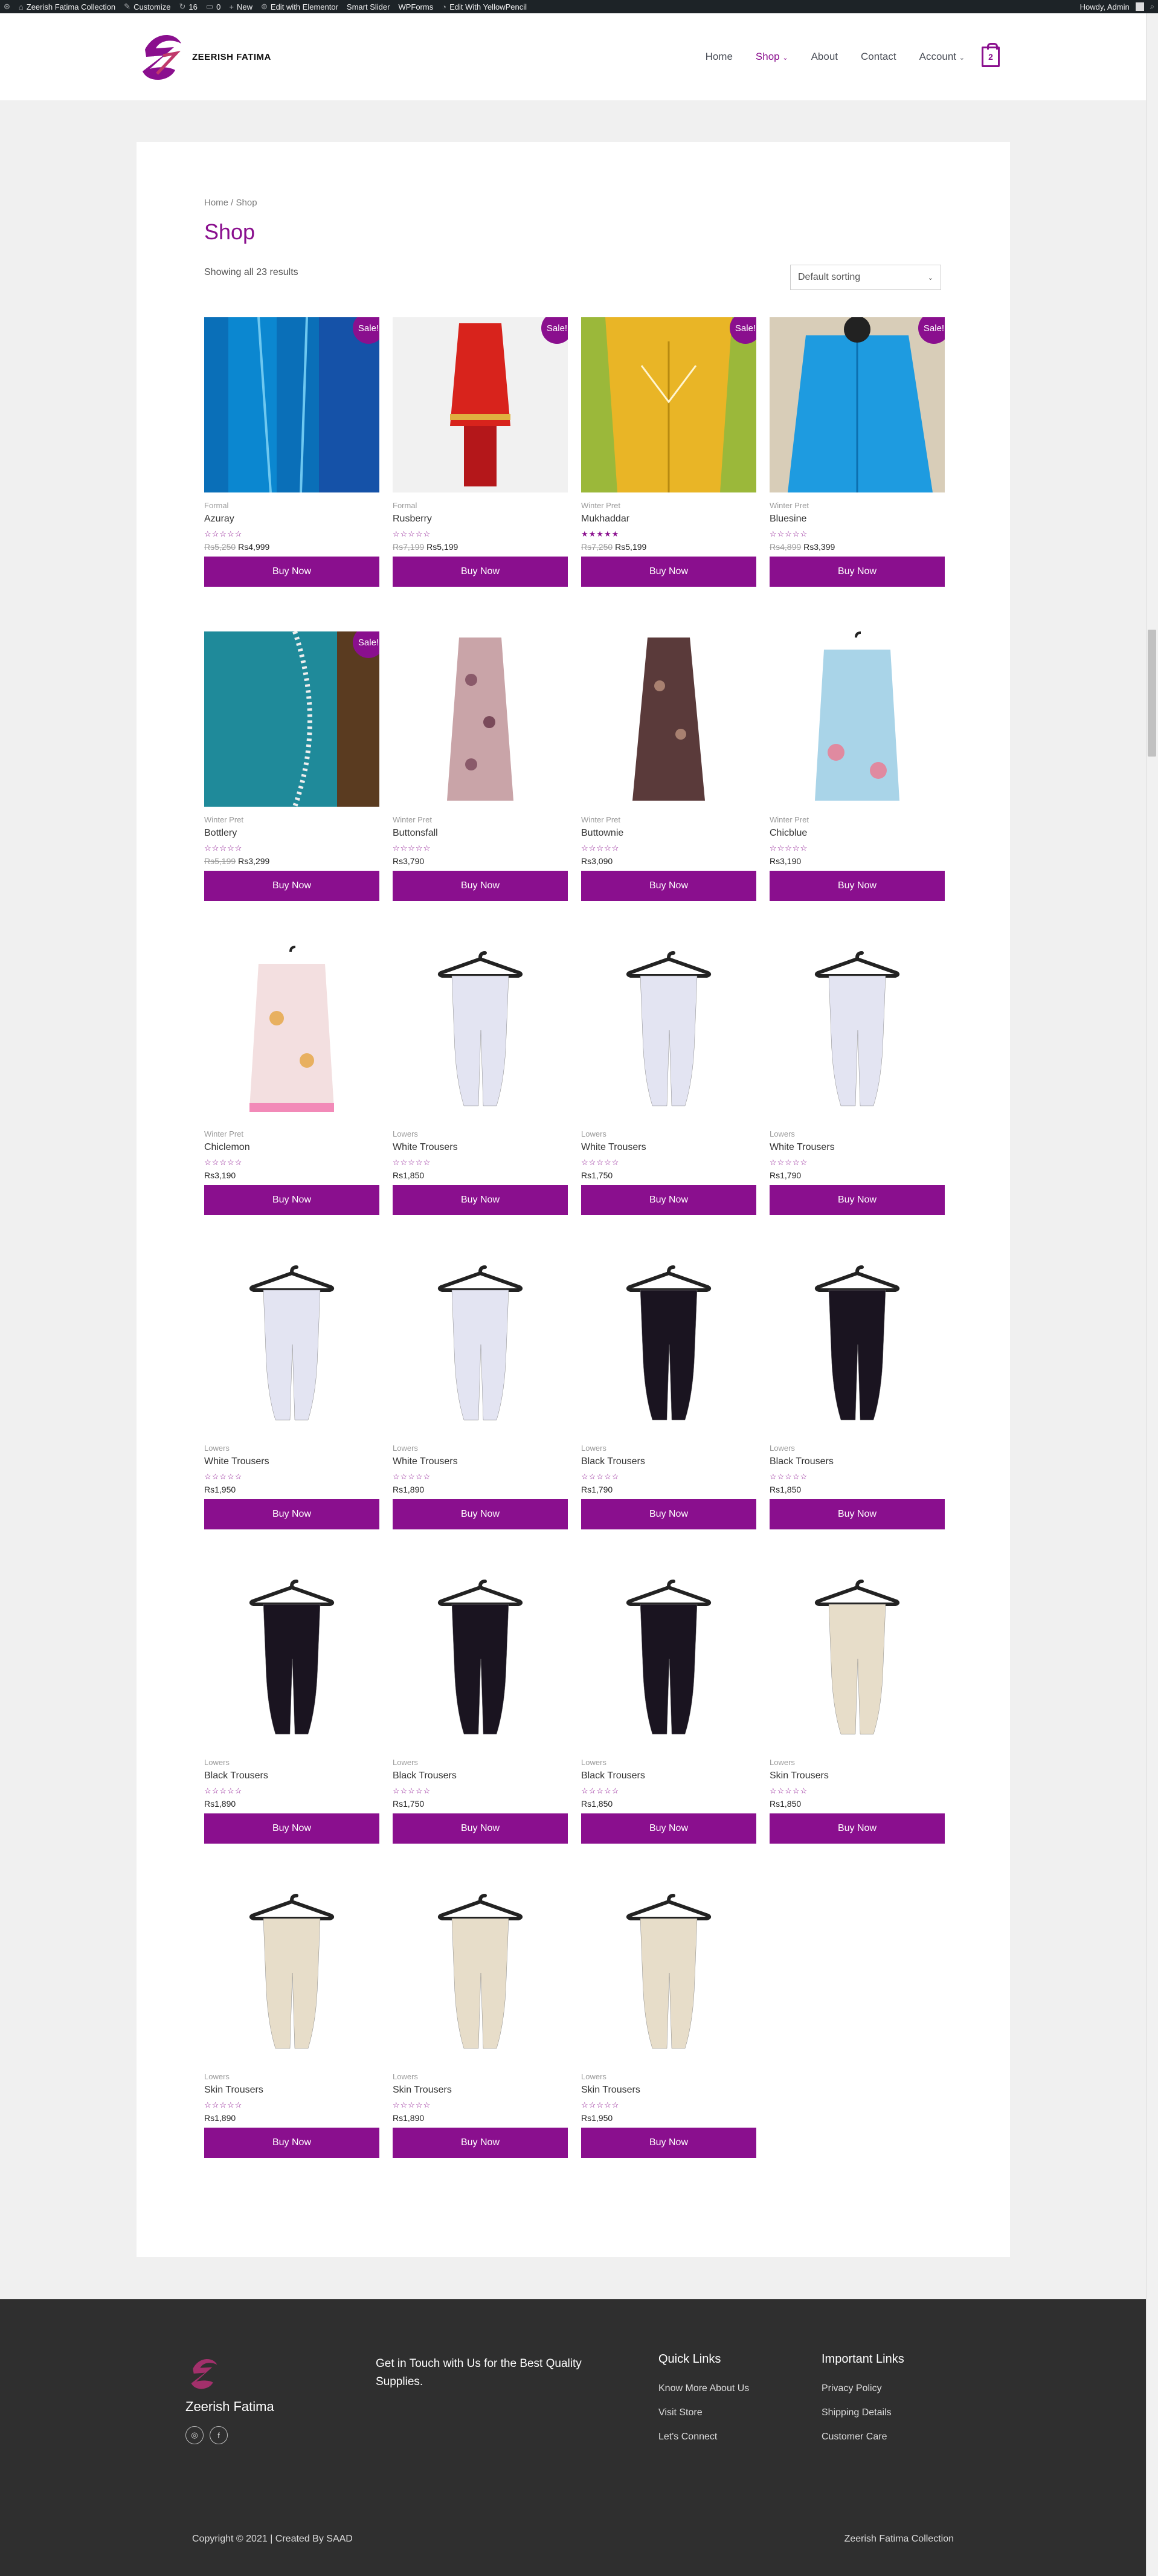 The image size is (1158, 2576). I want to click on product-card: Lowers Black Trousers ☆☆☆☆☆ Rs1,750 Buy Now, so click(480, 1709).